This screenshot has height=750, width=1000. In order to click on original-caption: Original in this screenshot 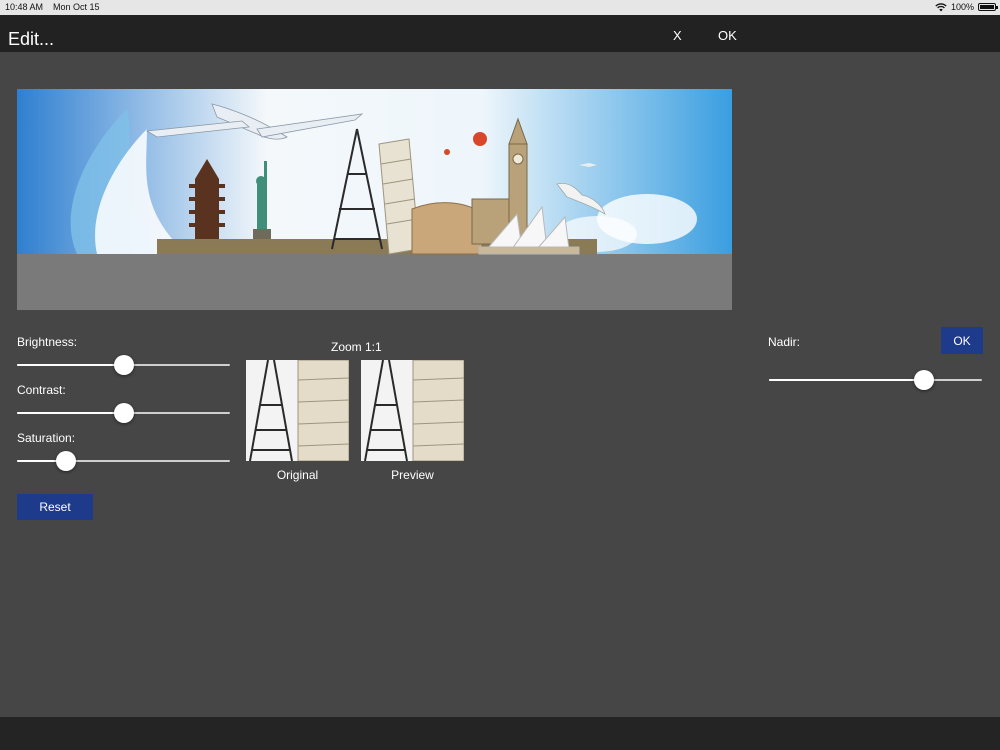, I will do `click(297, 475)`.